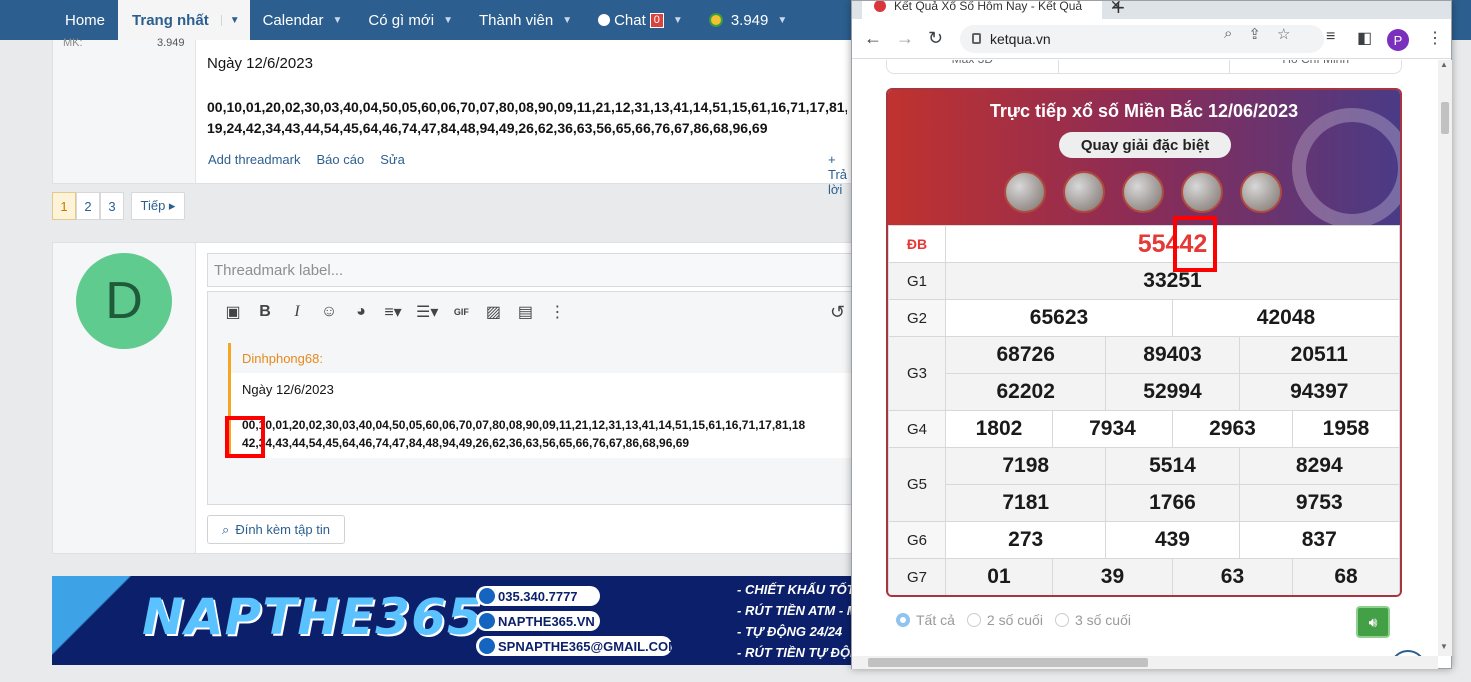 This screenshot has height=682, width=1471. Describe the element at coordinates (265, 312) in the screenshot. I see `bold-icon: B` at that location.